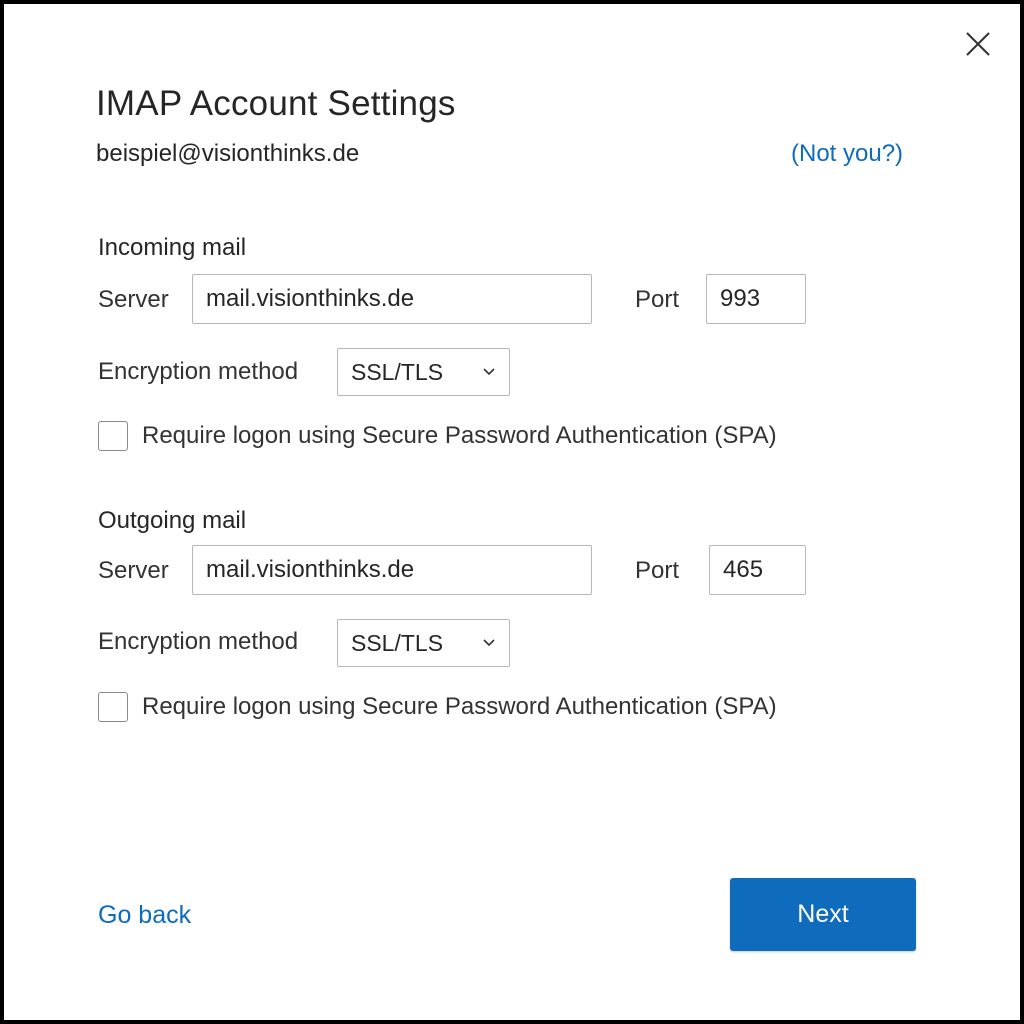 The image size is (1024, 1024). I want to click on outgoing-server-input, so click(392, 570).